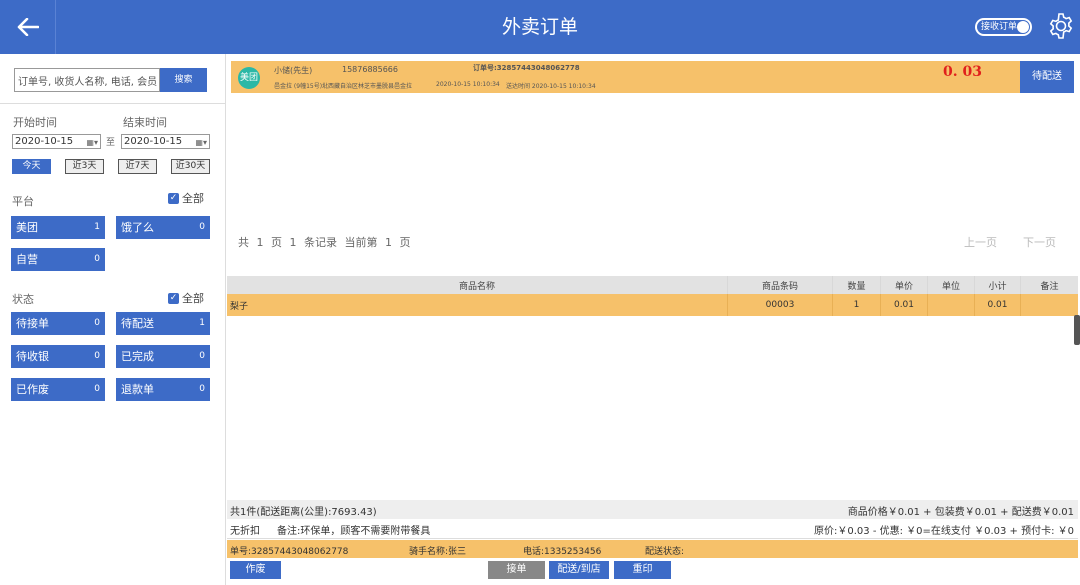 The width and height of the screenshot is (1080, 585). I want to click on order-amount: 0. 03, so click(962, 72).